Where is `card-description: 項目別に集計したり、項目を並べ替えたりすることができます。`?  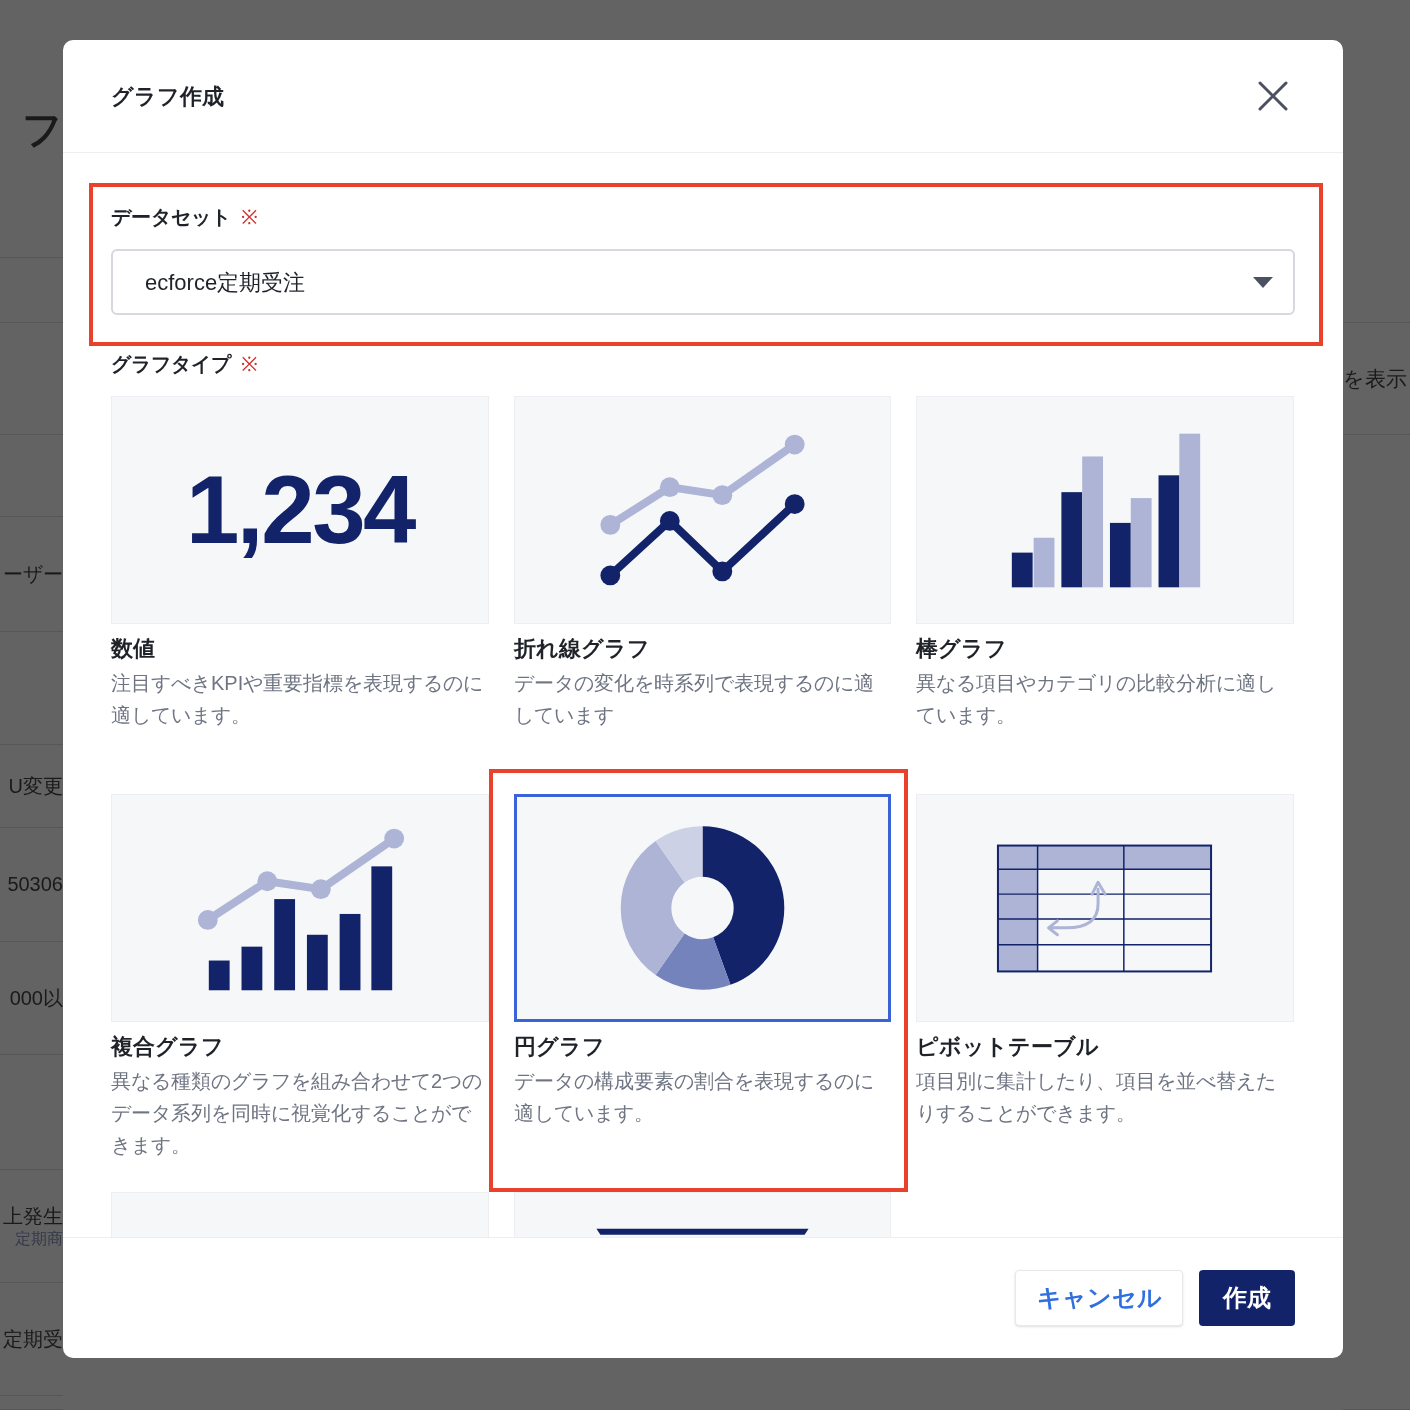
card-description: 項目別に集計したり、項目を並べ替えたりすることができます。 is located at coordinates (1096, 1097).